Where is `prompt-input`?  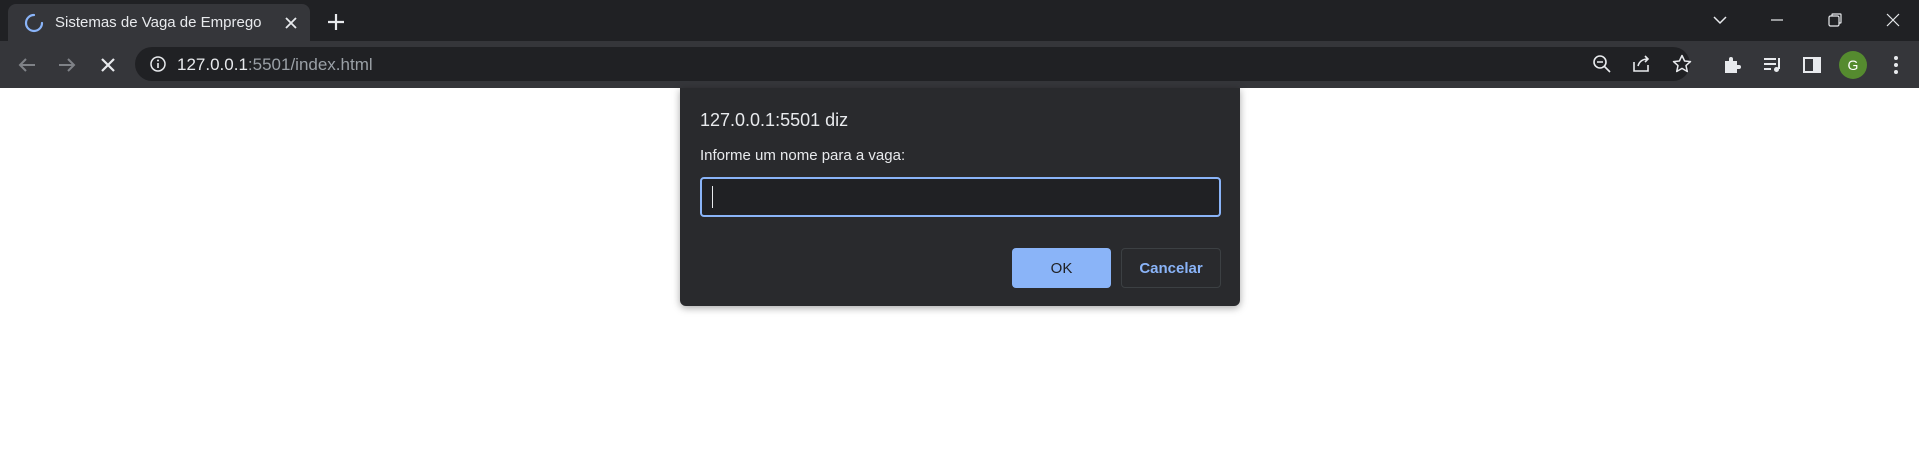
prompt-input is located at coordinates (960, 197).